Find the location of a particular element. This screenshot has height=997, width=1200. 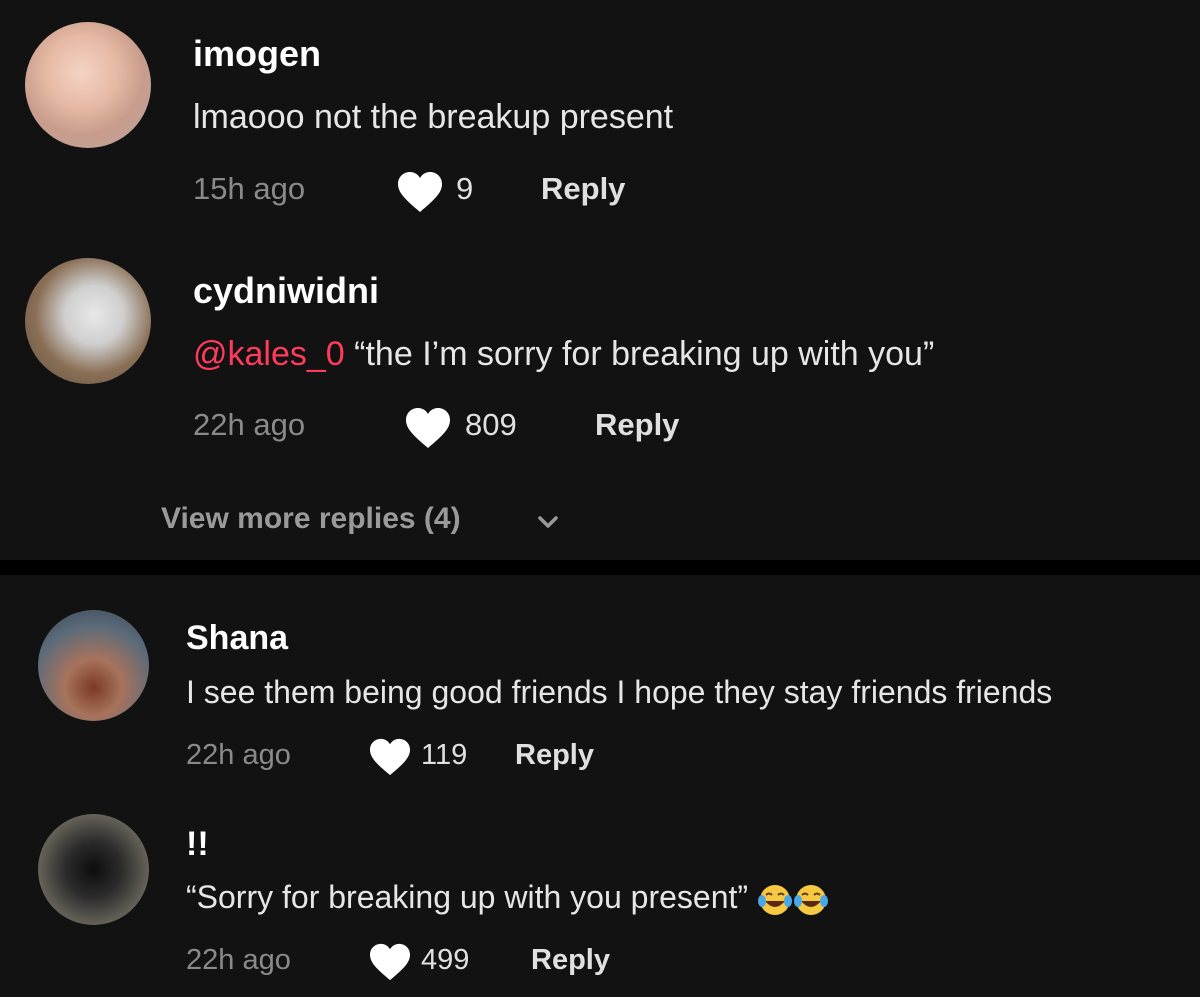

comment-text-body: “Sorry for breaking up with you present” is located at coordinates (471, 897).